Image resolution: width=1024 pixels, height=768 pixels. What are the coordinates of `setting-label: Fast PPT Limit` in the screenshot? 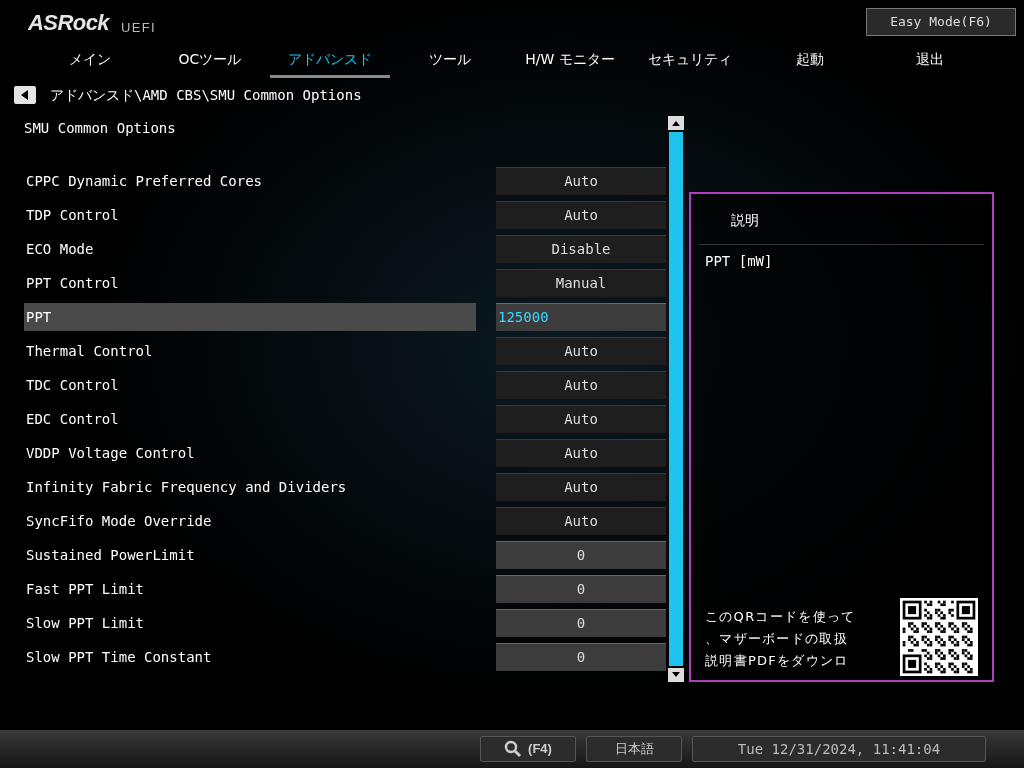 It's located at (250, 589).